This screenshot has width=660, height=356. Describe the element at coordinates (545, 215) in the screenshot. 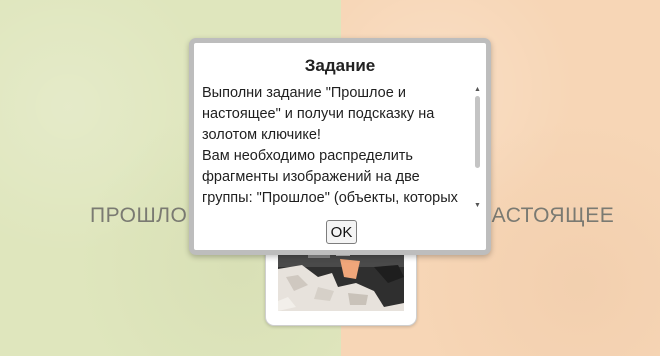

I see `present-group-label: НАСТОЯЩЕЕ` at that location.